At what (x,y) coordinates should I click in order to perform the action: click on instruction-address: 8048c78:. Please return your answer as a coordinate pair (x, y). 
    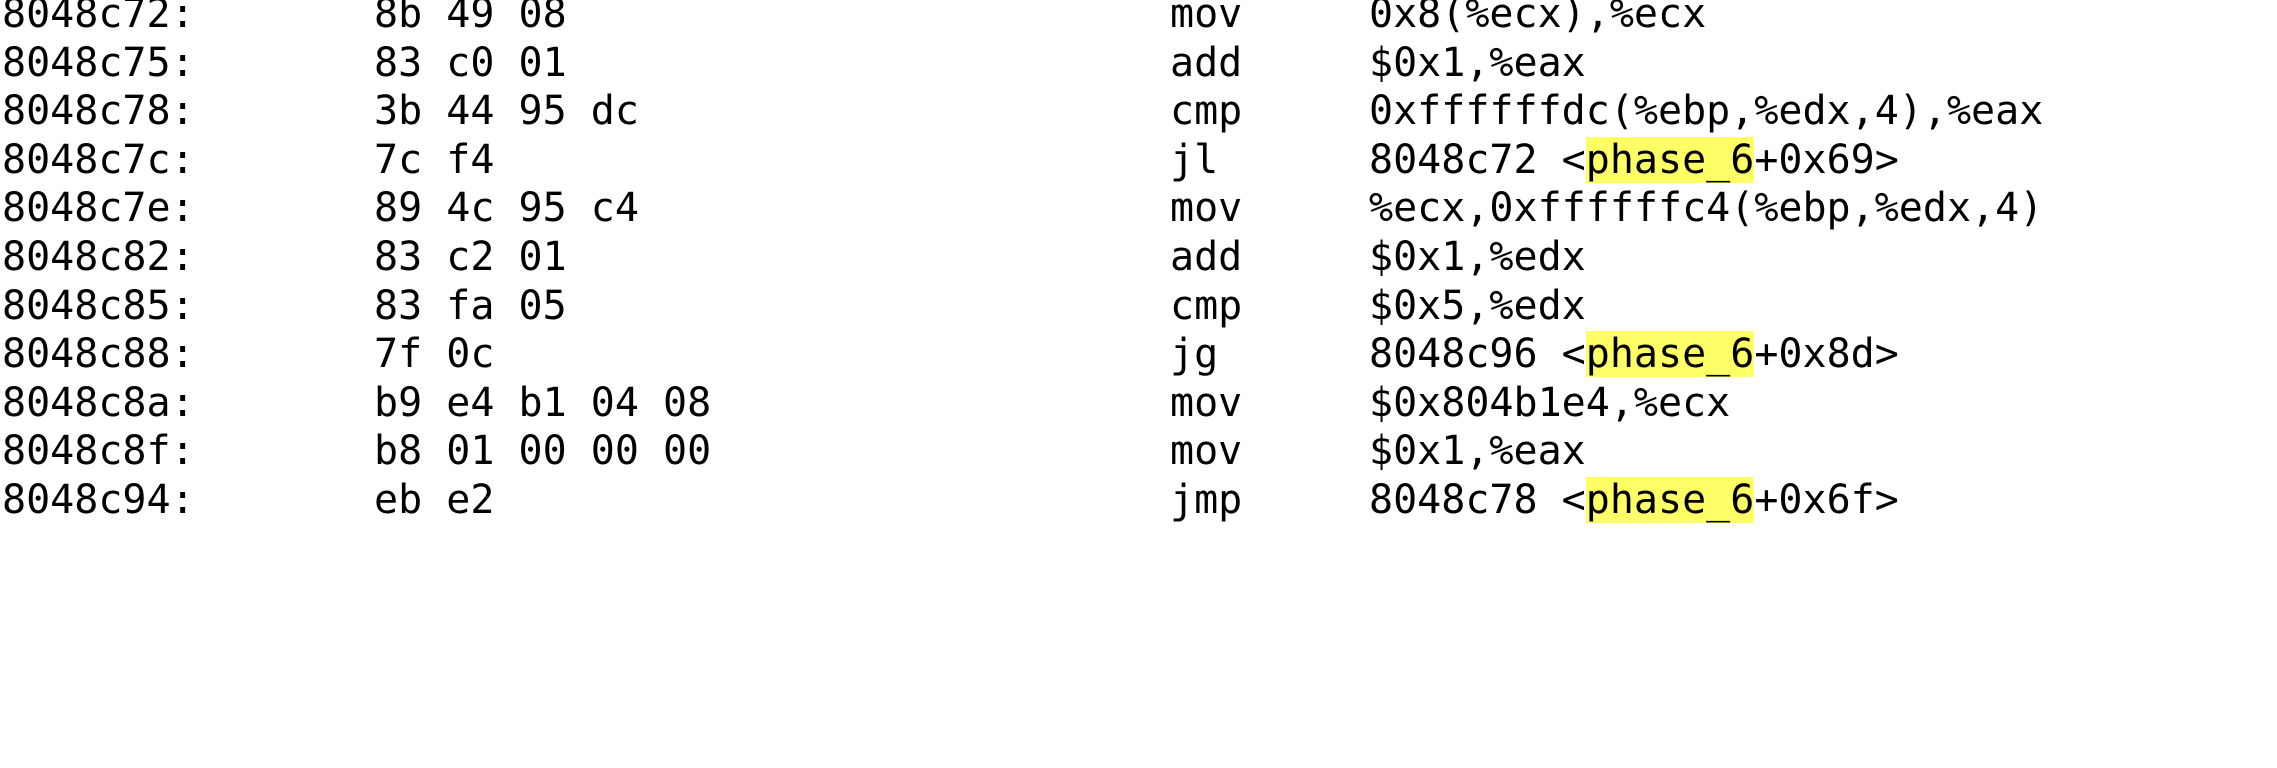
    Looking at the image, I should click on (98, 111).